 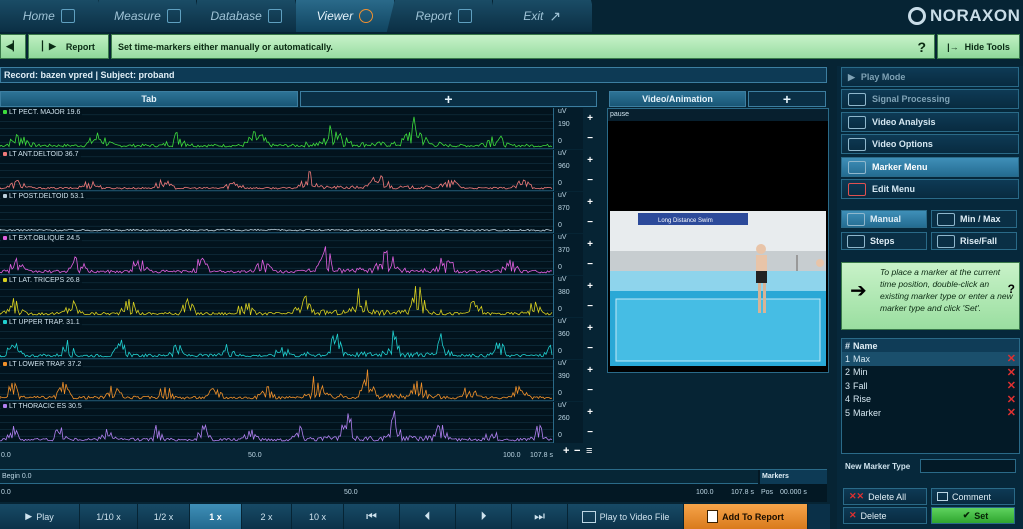 What do you see at coordinates (484, 516) in the screenshot?
I see `step-forward-button: ⏵` at bounding box center [484, 516].